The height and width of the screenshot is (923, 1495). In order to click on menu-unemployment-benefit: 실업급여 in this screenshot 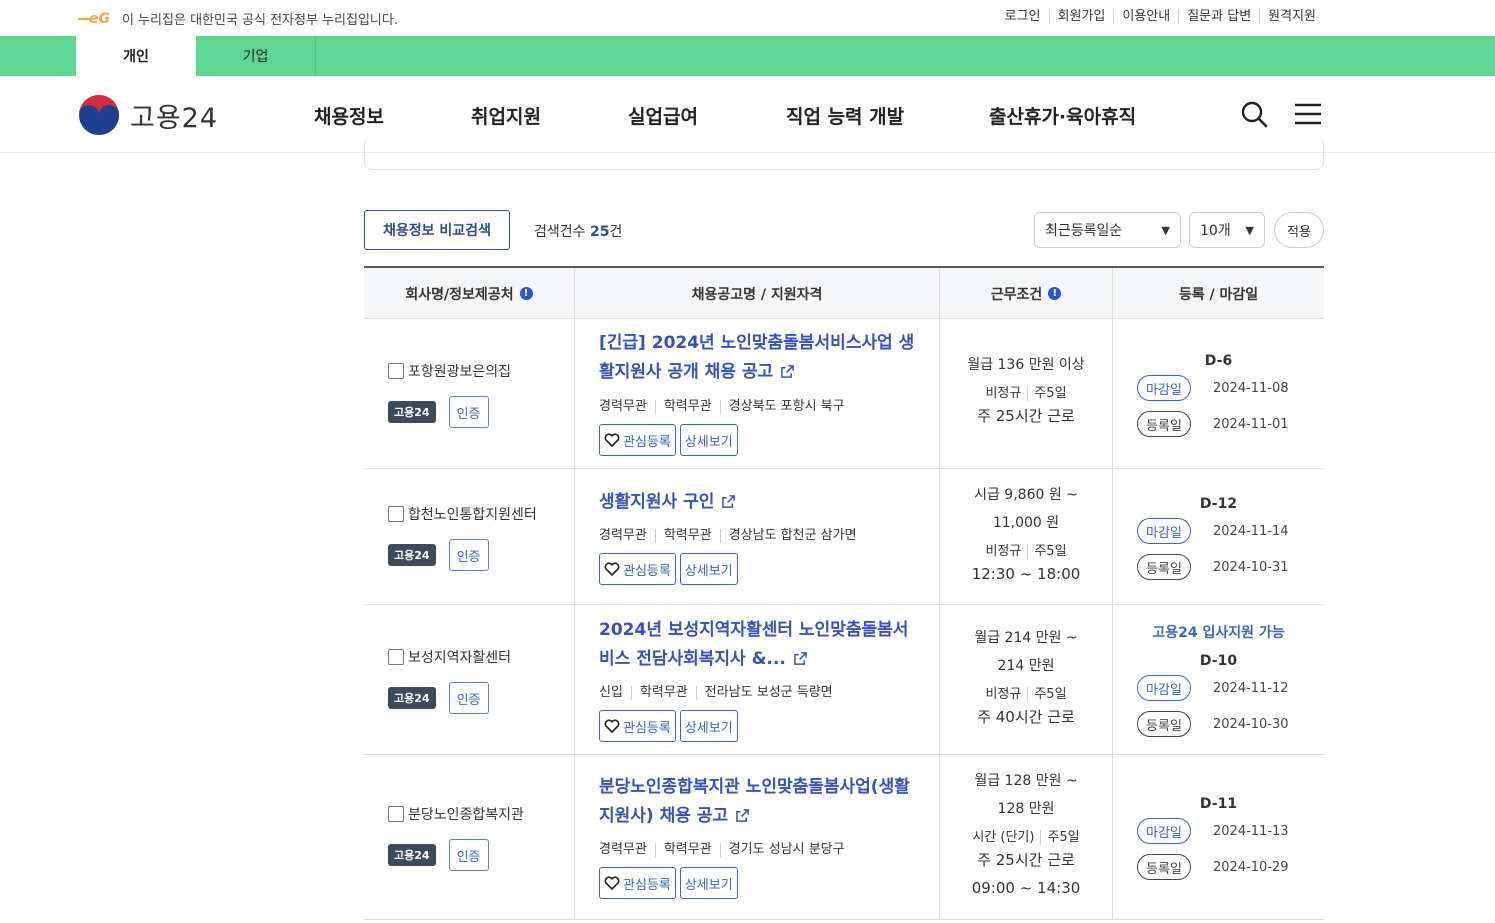, I will do `click(663, 115)`.